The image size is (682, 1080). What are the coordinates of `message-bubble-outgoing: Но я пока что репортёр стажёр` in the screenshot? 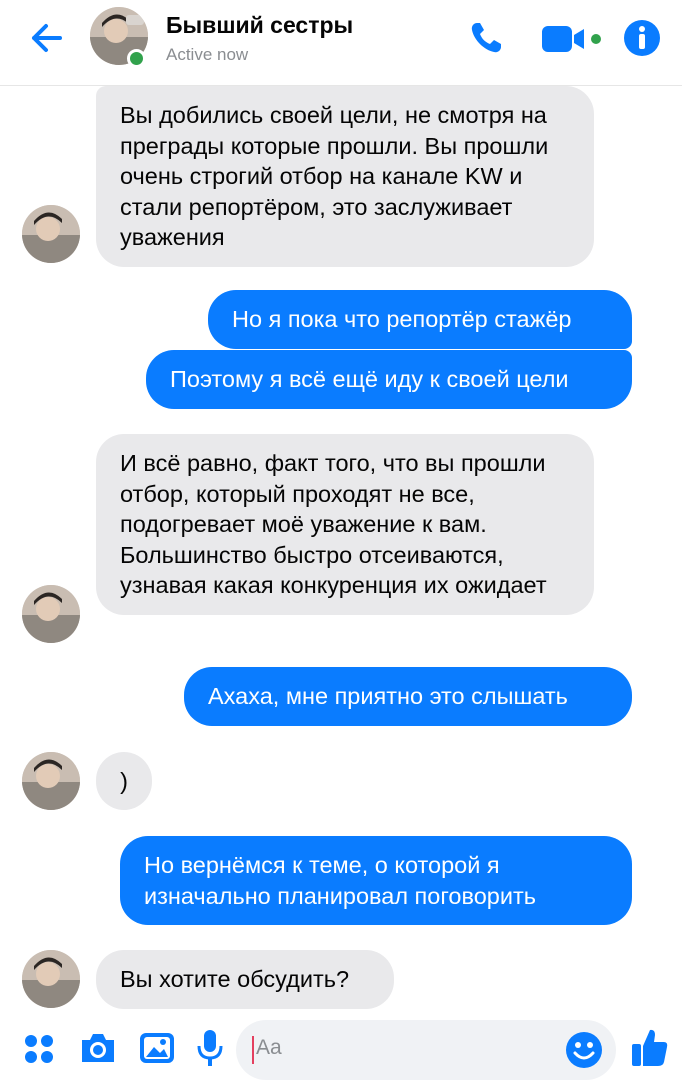 It's located at (420, 319).